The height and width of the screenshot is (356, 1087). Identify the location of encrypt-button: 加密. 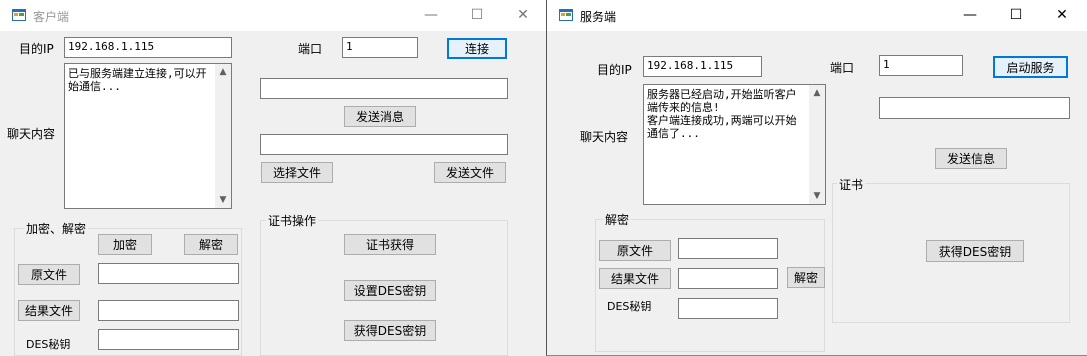
(125, 244).